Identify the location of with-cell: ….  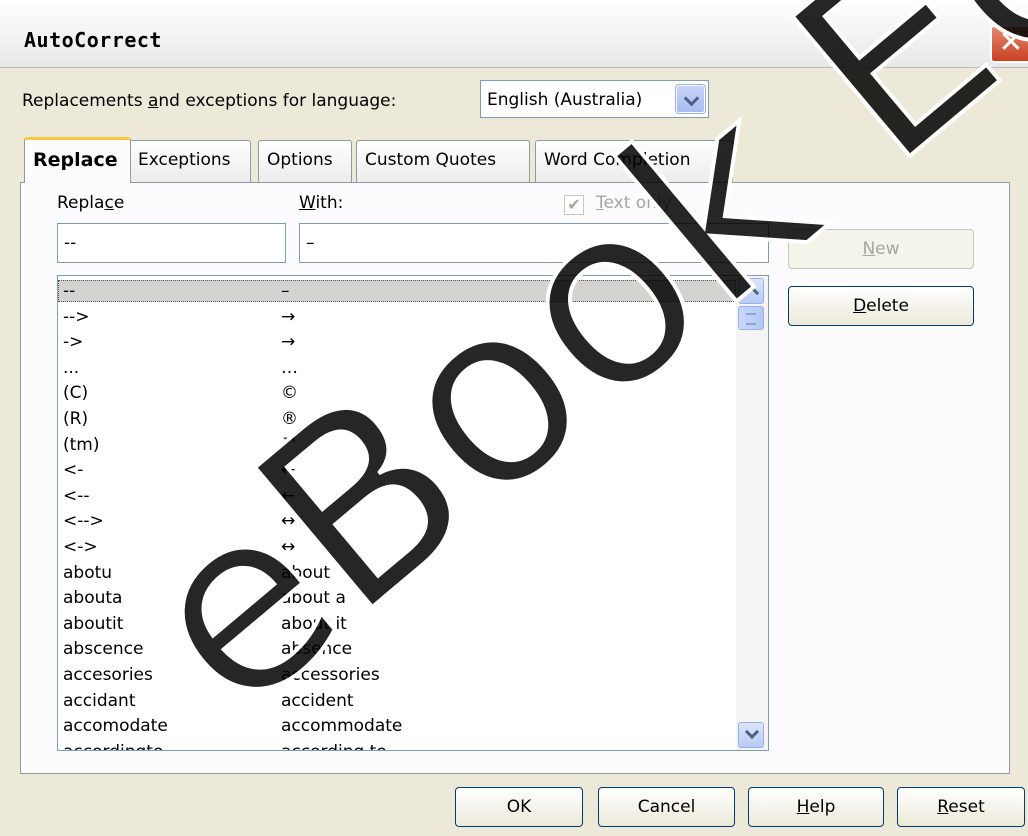
(289, 367).